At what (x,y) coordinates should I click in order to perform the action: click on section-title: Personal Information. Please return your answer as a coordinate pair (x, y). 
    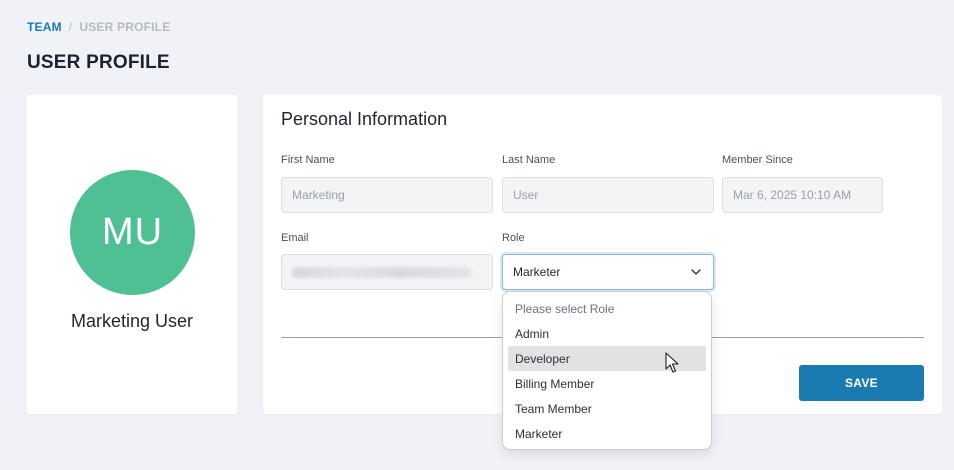
    Looking at the image, I should click on (364, 119).